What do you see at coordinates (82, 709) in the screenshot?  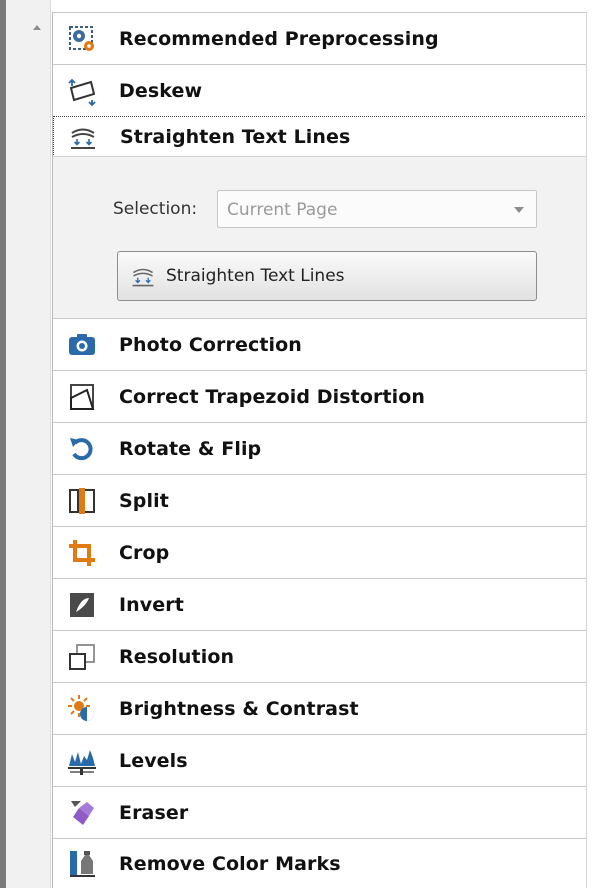 I see `brightness-icon` at bounding box center [82, 709].